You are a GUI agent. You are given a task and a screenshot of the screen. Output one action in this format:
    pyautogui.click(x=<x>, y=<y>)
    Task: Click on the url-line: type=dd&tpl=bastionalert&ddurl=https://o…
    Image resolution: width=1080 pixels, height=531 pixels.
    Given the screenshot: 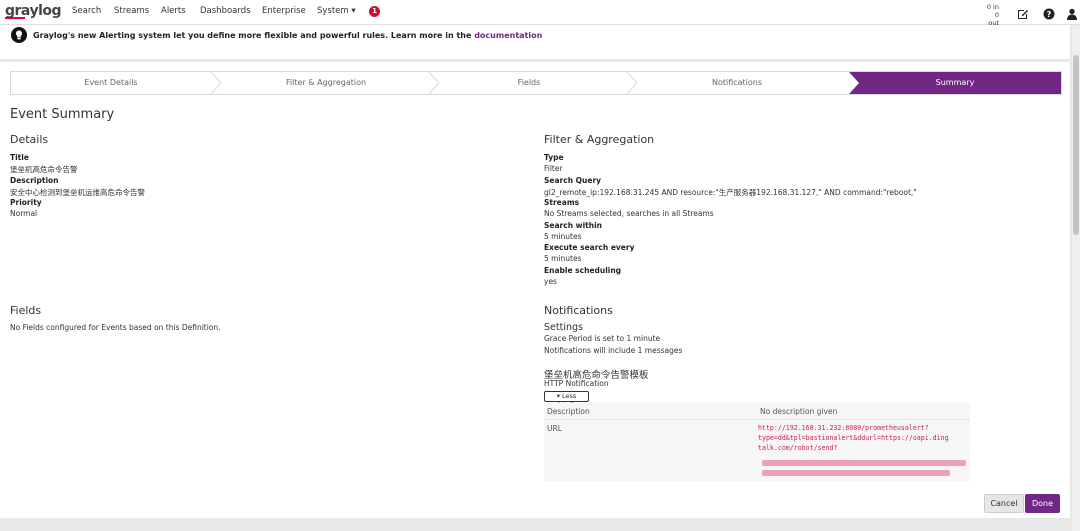 What is the action you would take?
    pyautogui.click(x=853, y=438)
    